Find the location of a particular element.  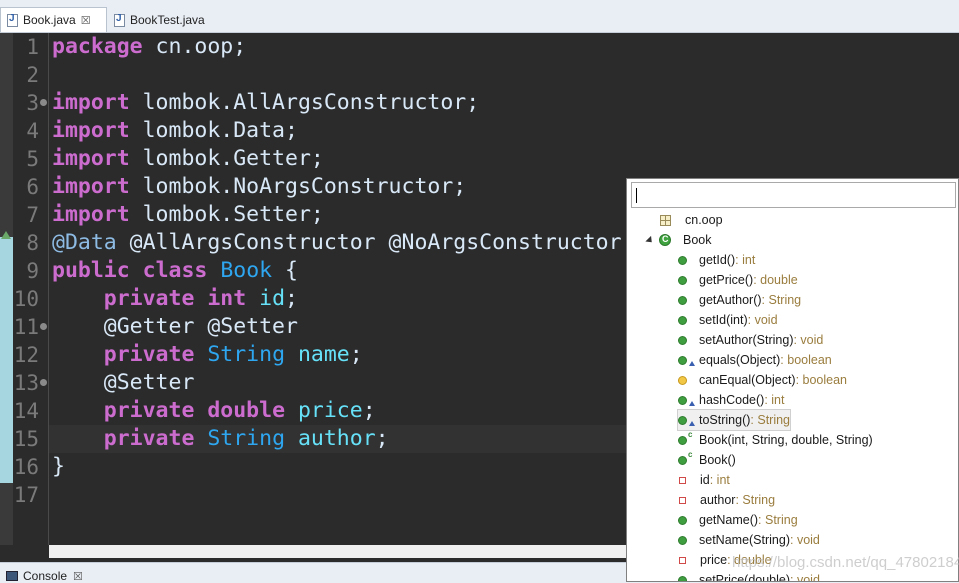

override-icon is located at coordinates (692, 403).